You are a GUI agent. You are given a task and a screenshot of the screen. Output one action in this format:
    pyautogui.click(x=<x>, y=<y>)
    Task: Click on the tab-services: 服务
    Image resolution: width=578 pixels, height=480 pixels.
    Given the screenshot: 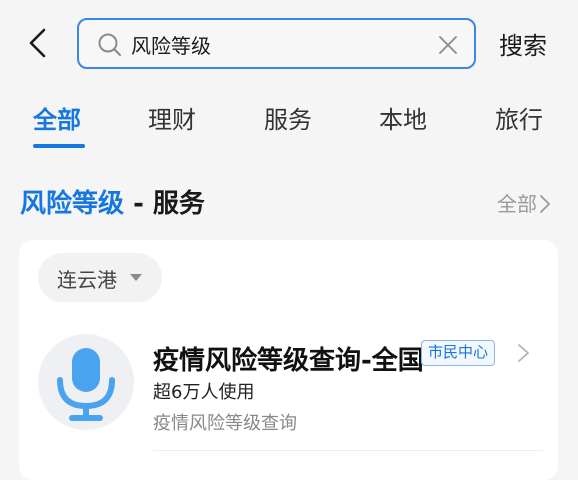 What is the action you would take?
    pyautogui.click(x=288, y=117)
    